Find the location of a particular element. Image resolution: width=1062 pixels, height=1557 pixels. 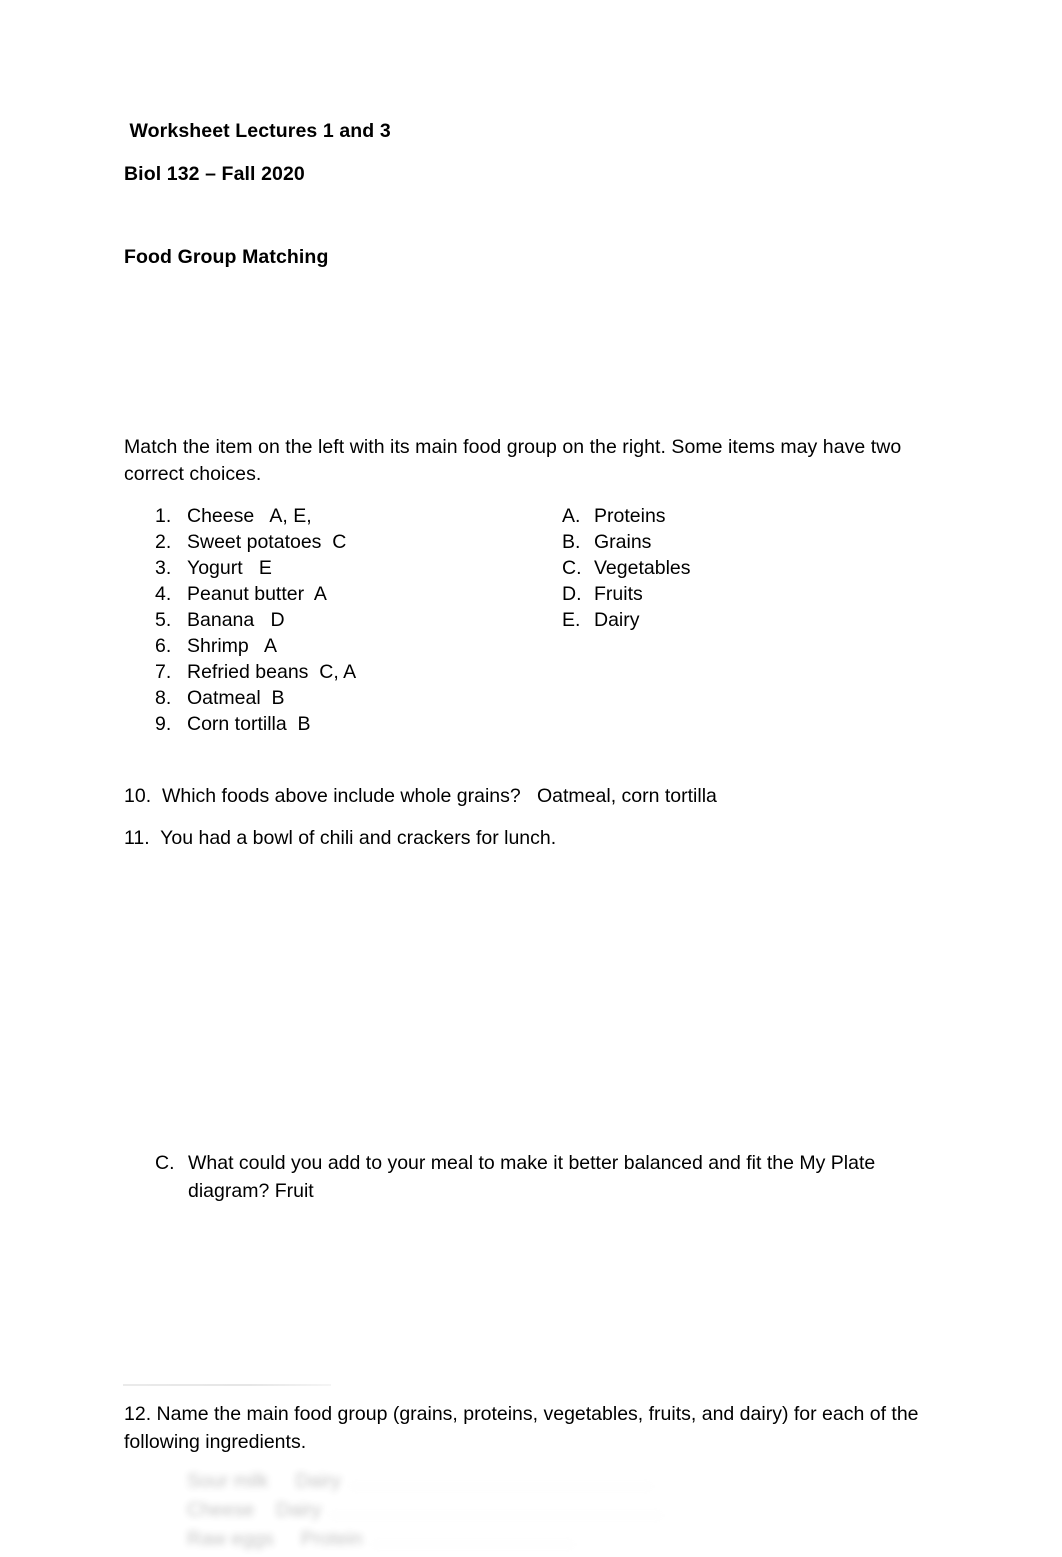

list-item: 5. Banana D is located at coordinates (345, 622).